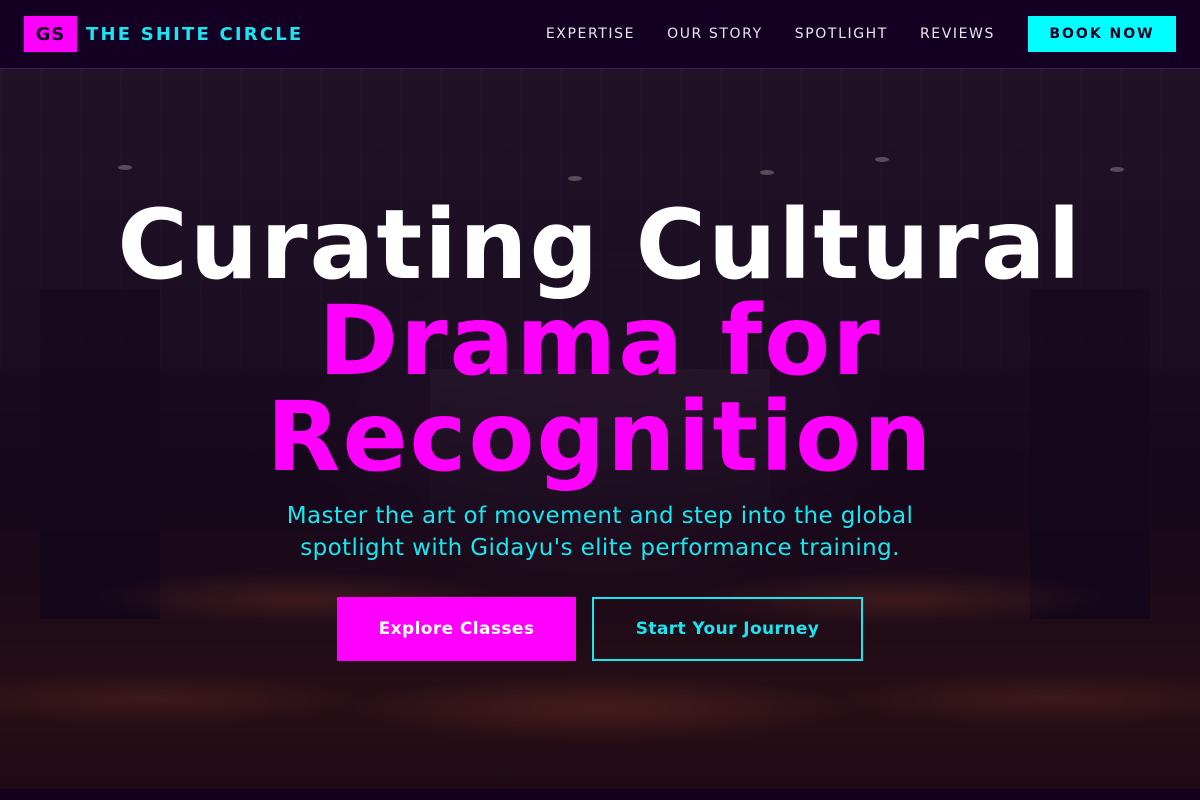  What do you see at coordinates (841, 34) in the screenshot?
I see `nav-link-spotlight: SPOTLIGHT` at bounding box center [841, 34].